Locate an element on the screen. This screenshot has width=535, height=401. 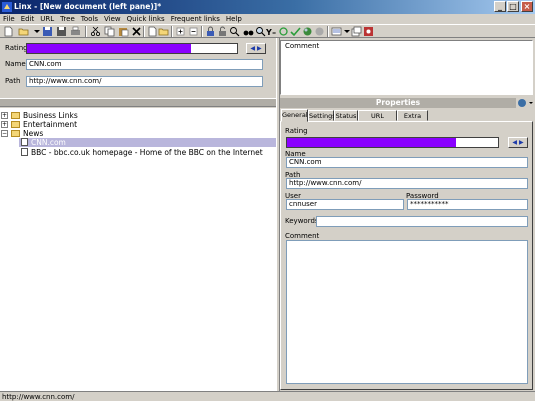
web-icon is located at coordinates (307, 31).